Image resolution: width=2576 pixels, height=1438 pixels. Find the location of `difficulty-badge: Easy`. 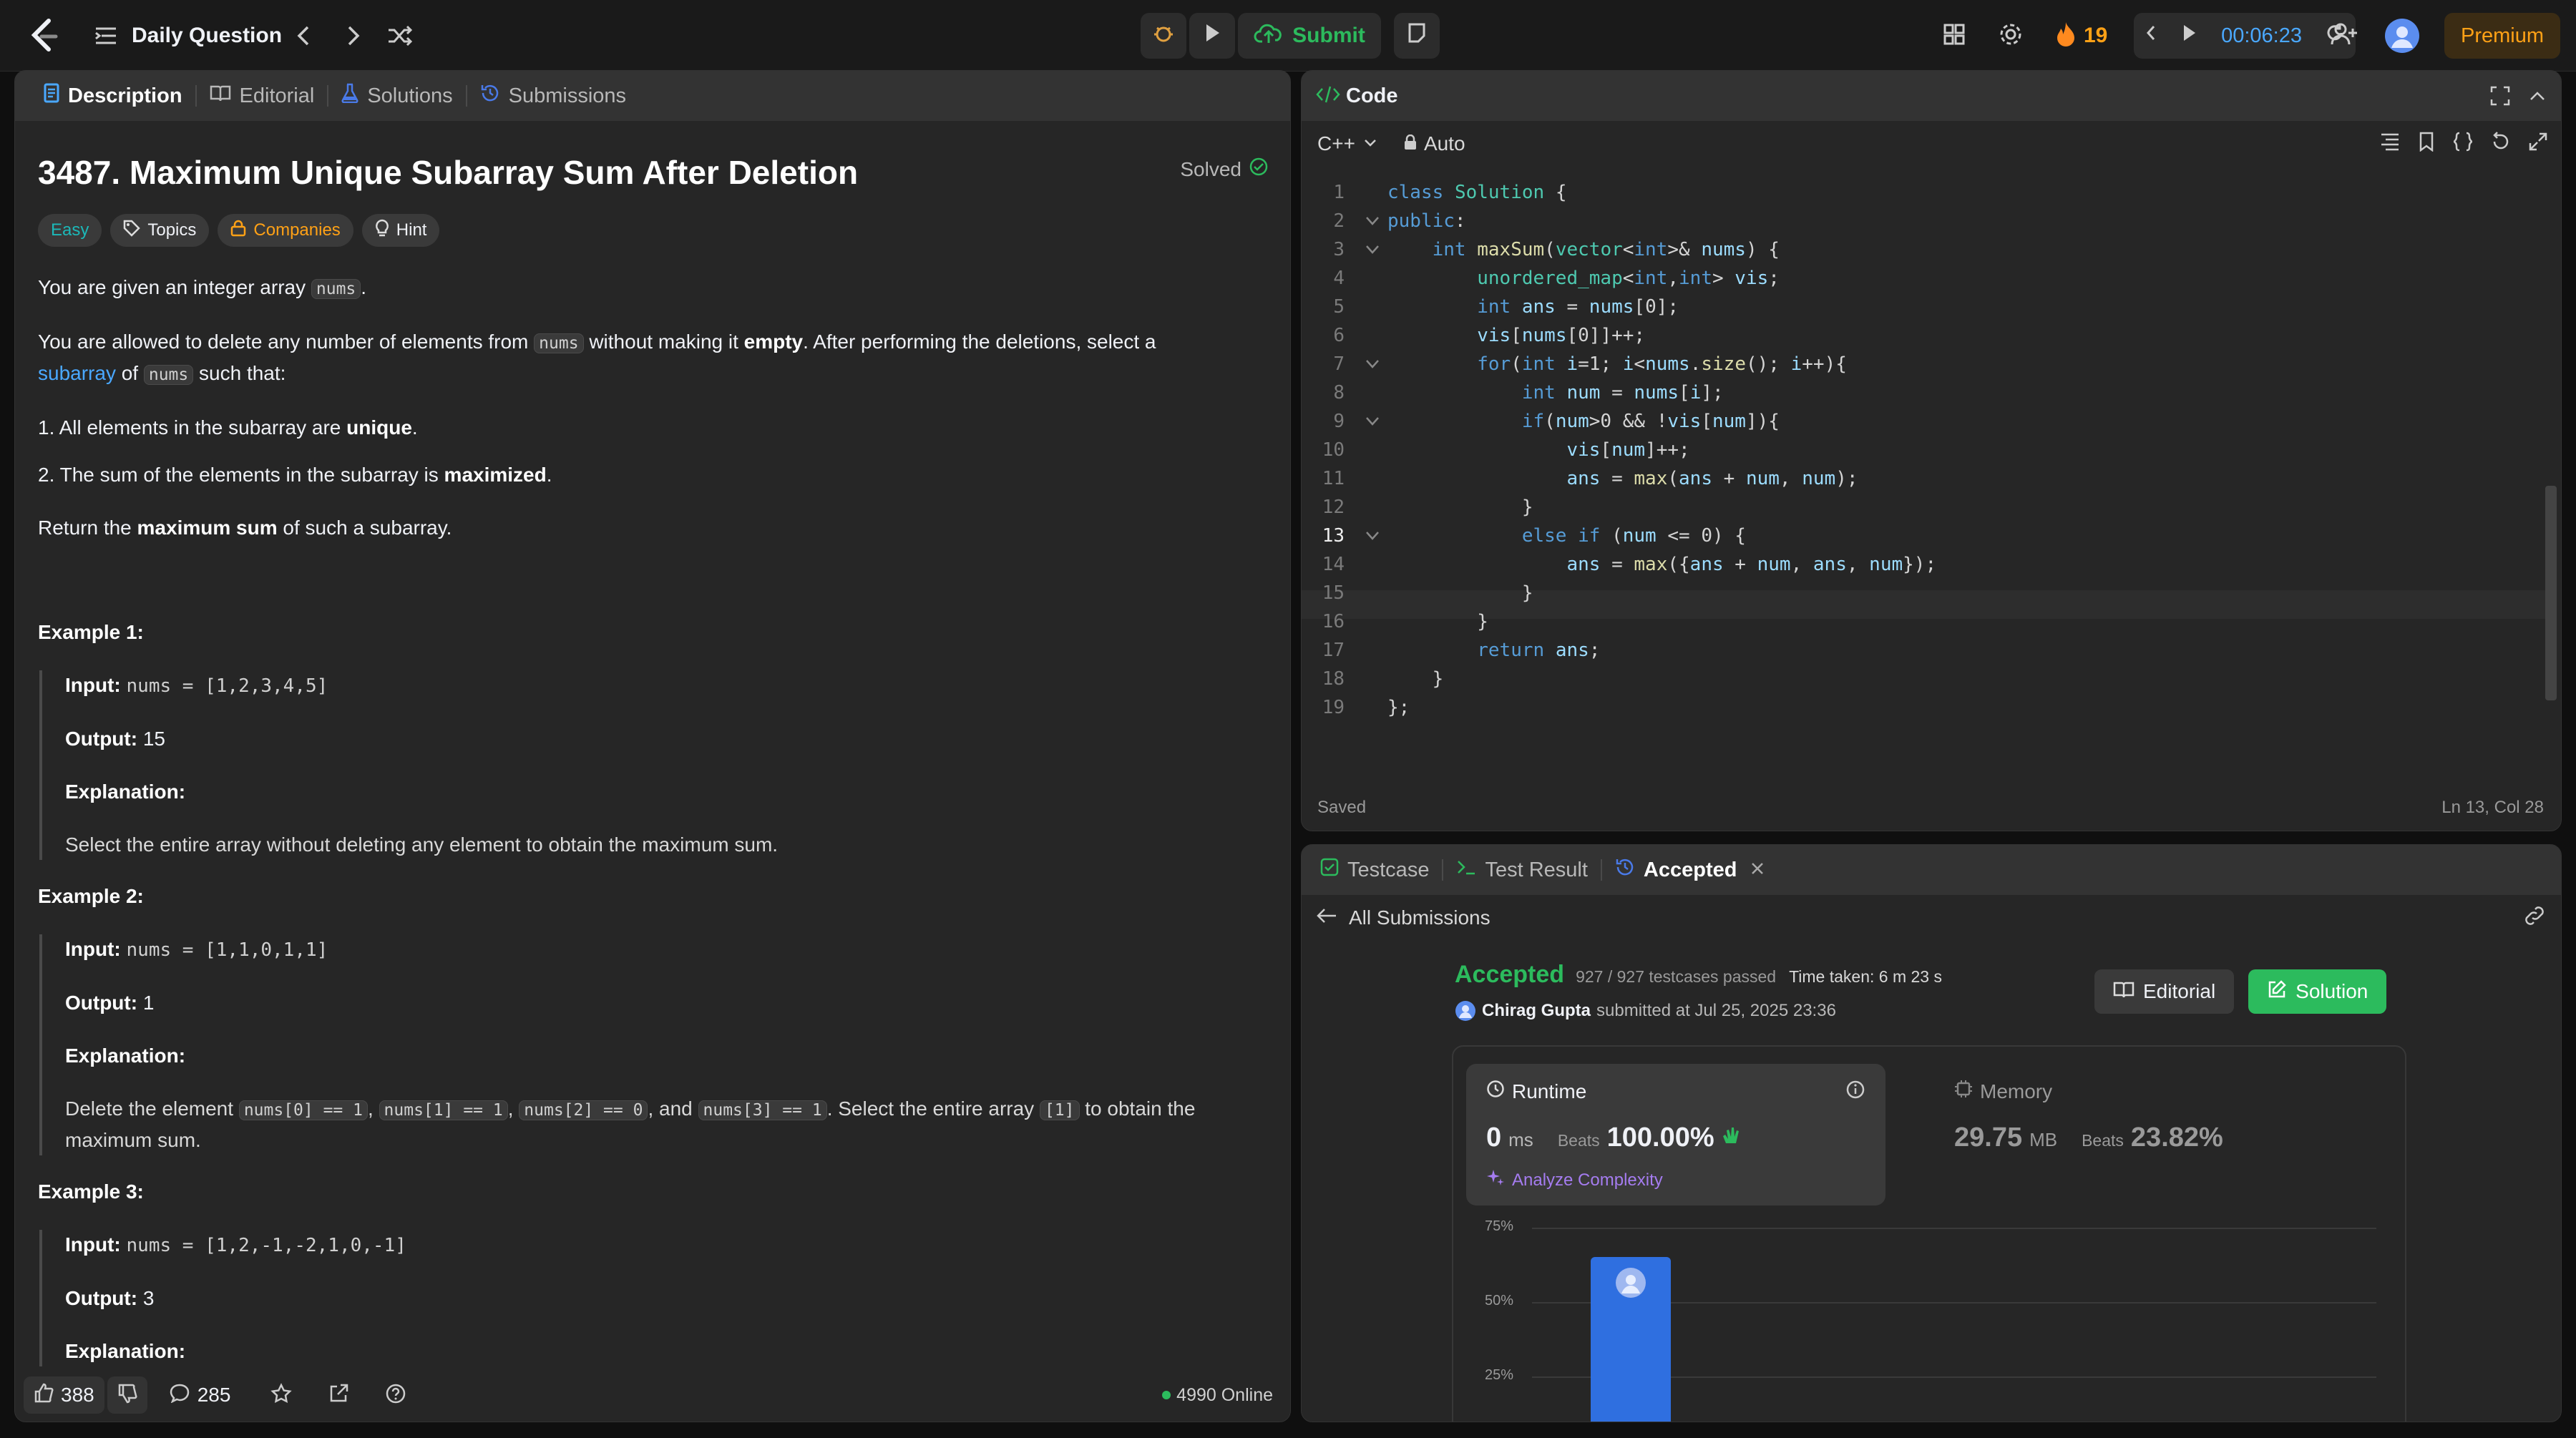

difficulty-badge: Easy is located at coordinates (70, 230).